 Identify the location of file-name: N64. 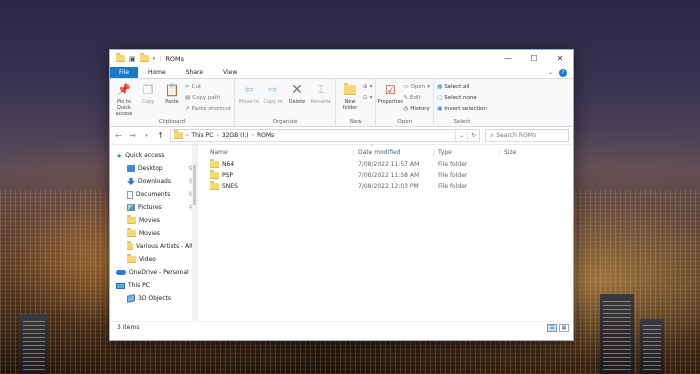
(228, 164).